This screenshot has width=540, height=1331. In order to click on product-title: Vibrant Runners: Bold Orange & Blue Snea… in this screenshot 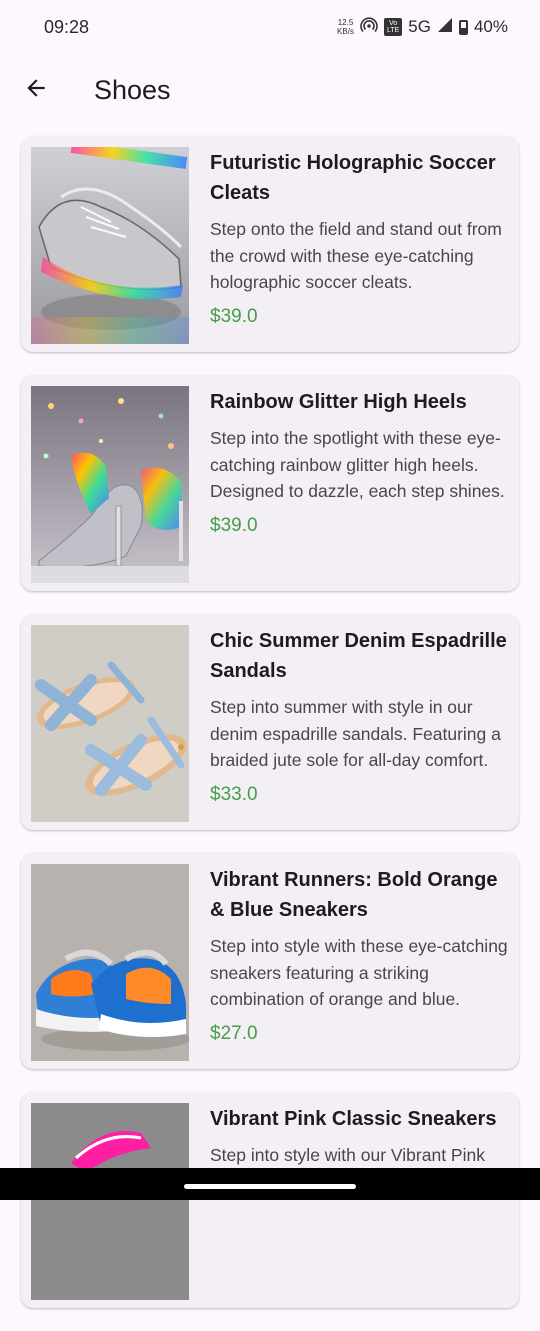, I will do `click(354, 895)`.